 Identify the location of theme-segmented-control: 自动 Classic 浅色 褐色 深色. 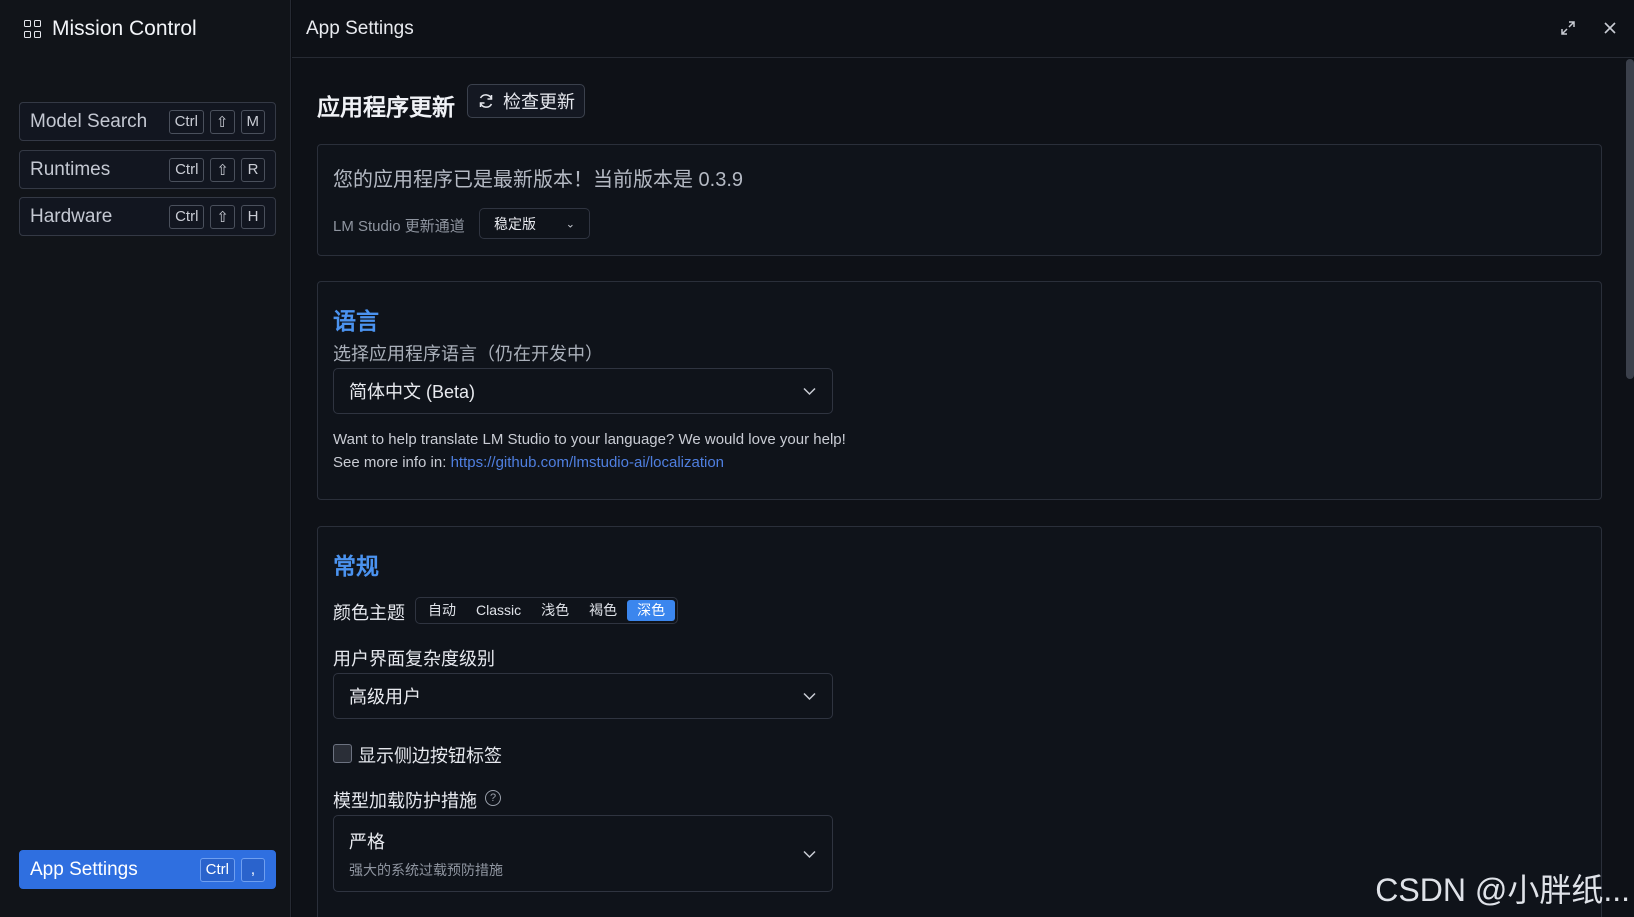
(547, 610).